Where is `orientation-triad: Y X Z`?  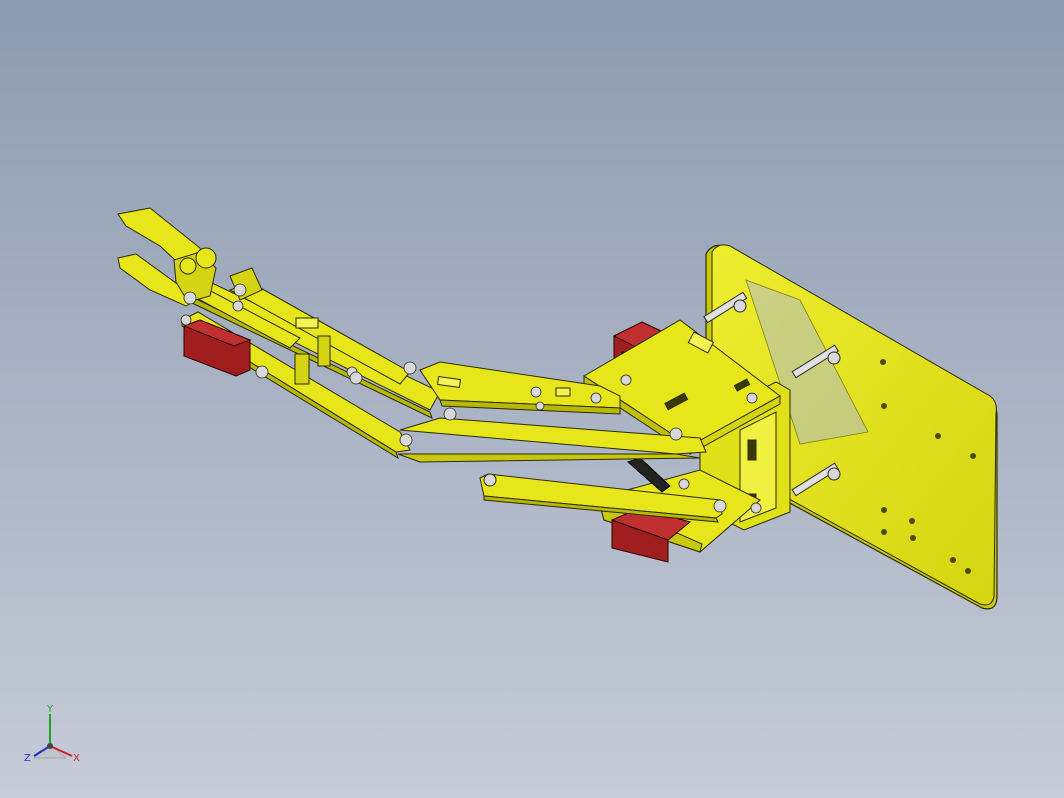
orientation-triad: Y X Z is located at coordinates (52, 734).